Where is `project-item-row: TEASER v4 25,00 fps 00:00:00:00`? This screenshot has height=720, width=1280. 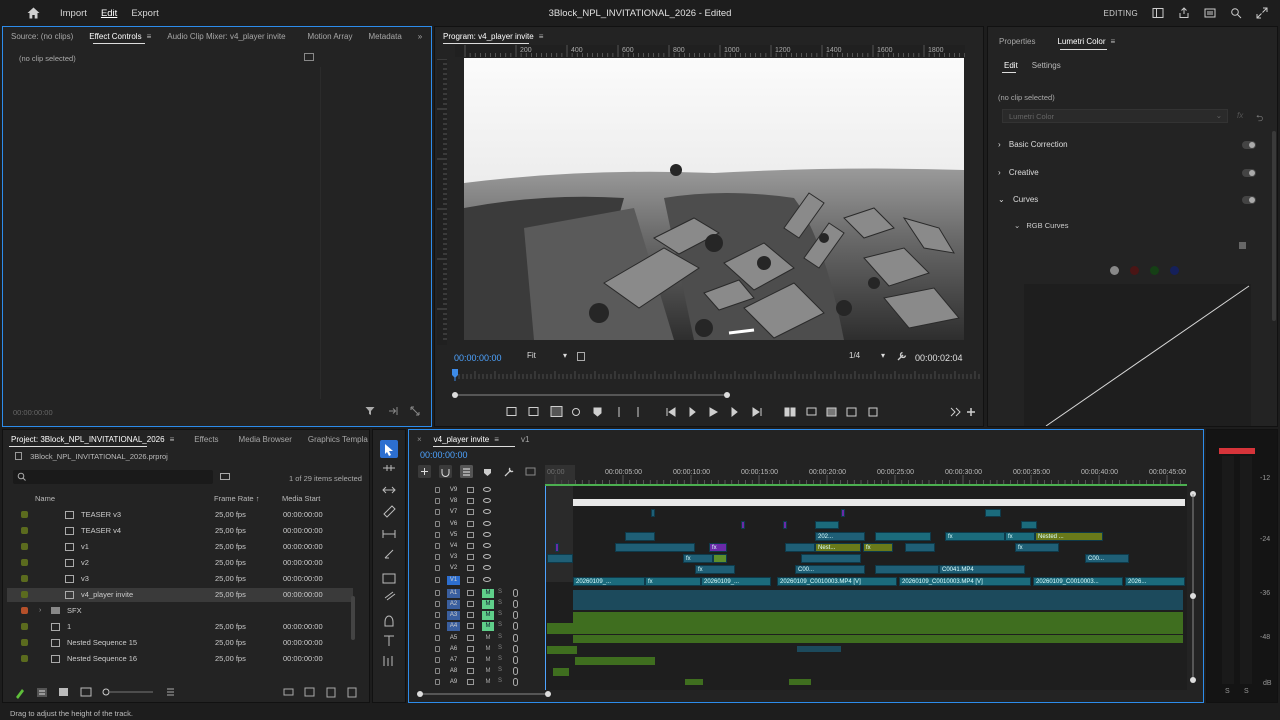 project-item-row: TEASER v4 25,00 fps 00:00:00:00 is located at coordinates (180, 531).